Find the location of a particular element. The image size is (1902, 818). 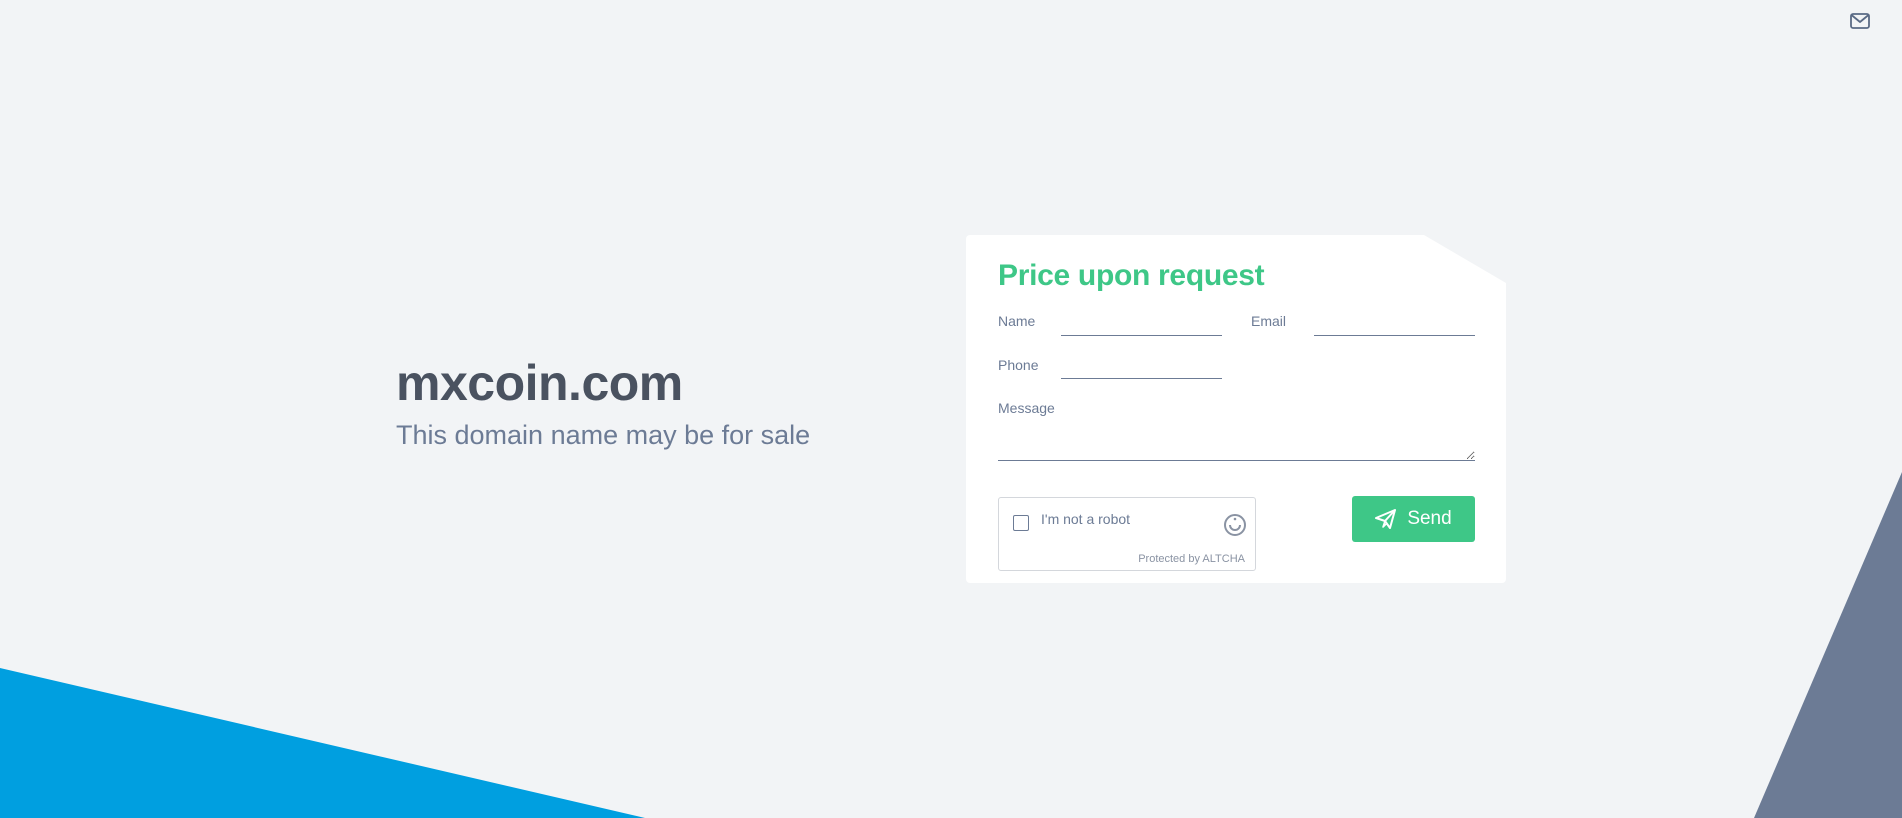

send-label: Send is located at coordinates (1429, 518).